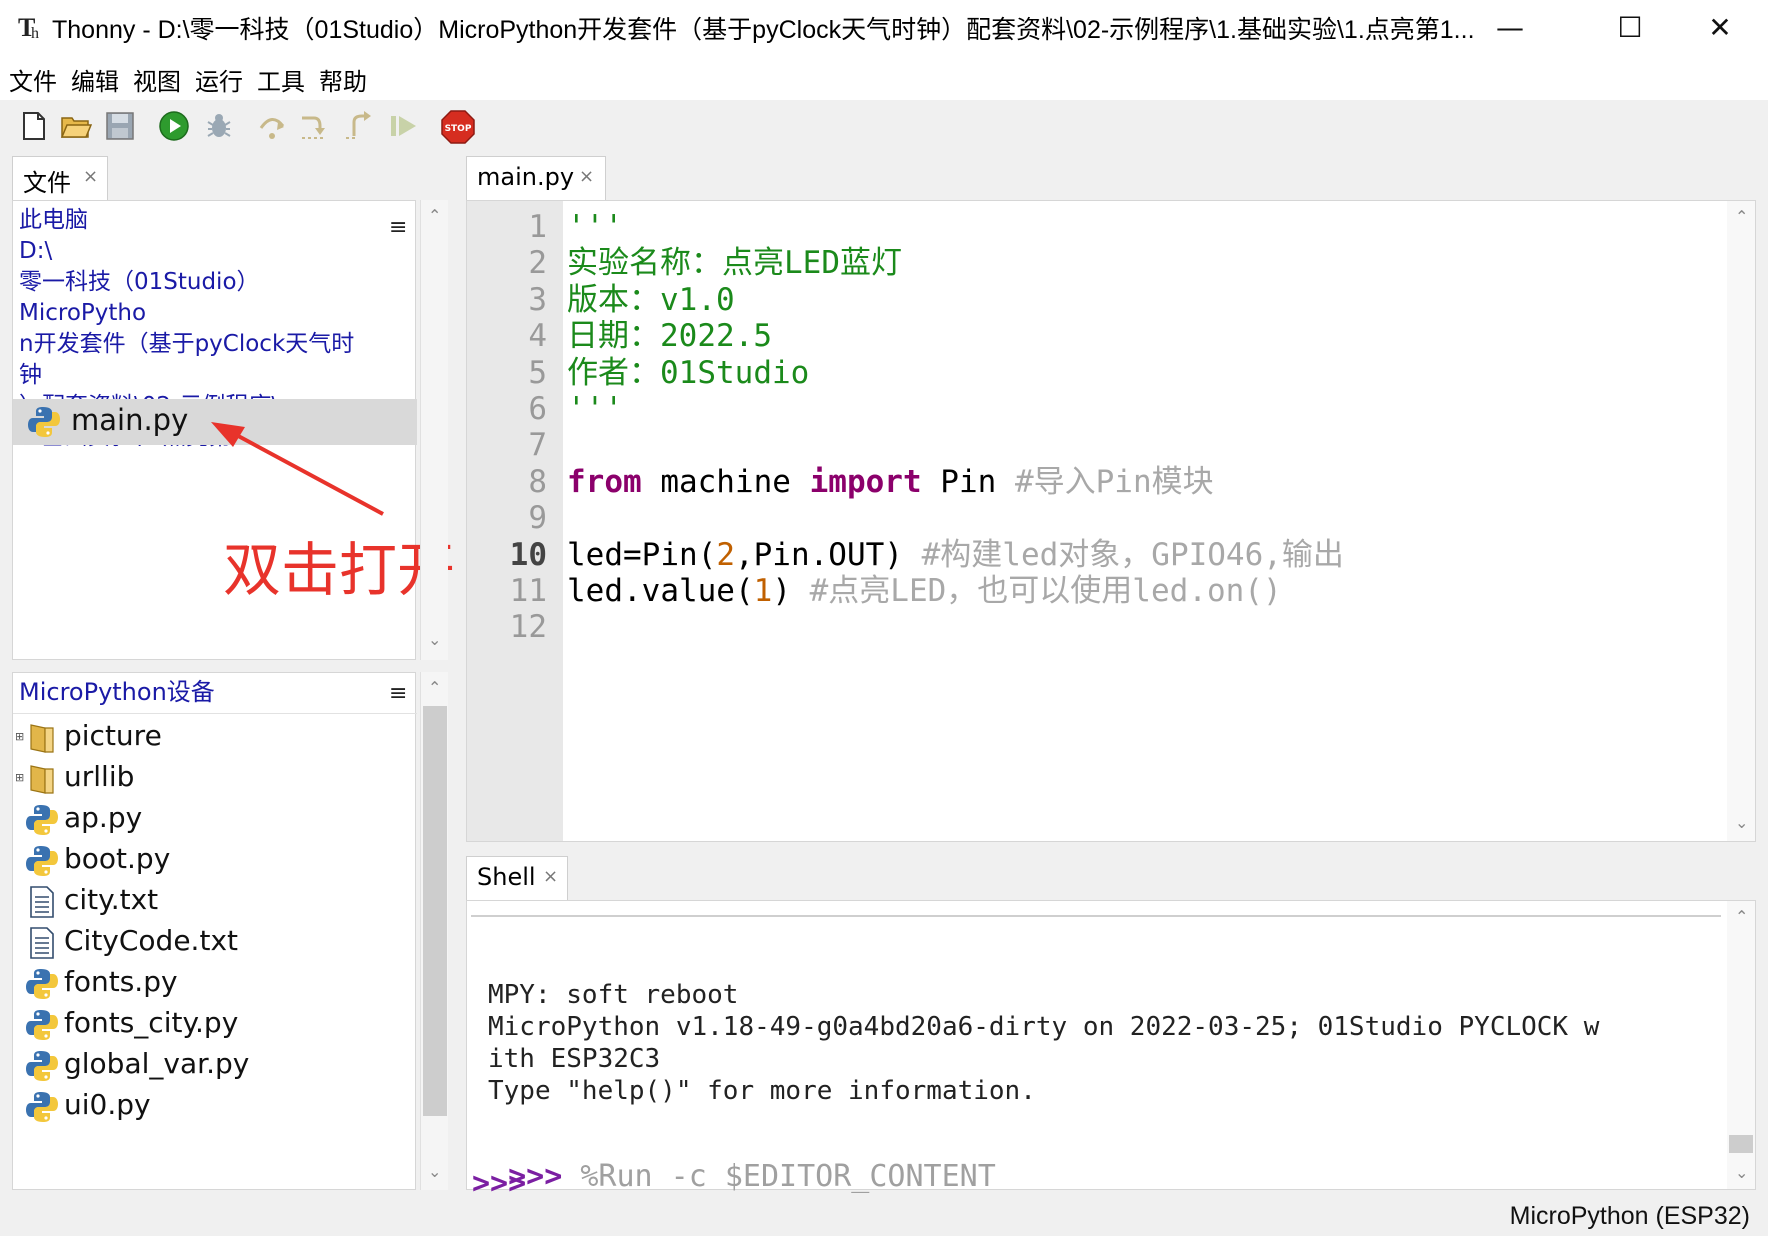  I want to click on tab-files: 文件 ×, so click(60, 178).